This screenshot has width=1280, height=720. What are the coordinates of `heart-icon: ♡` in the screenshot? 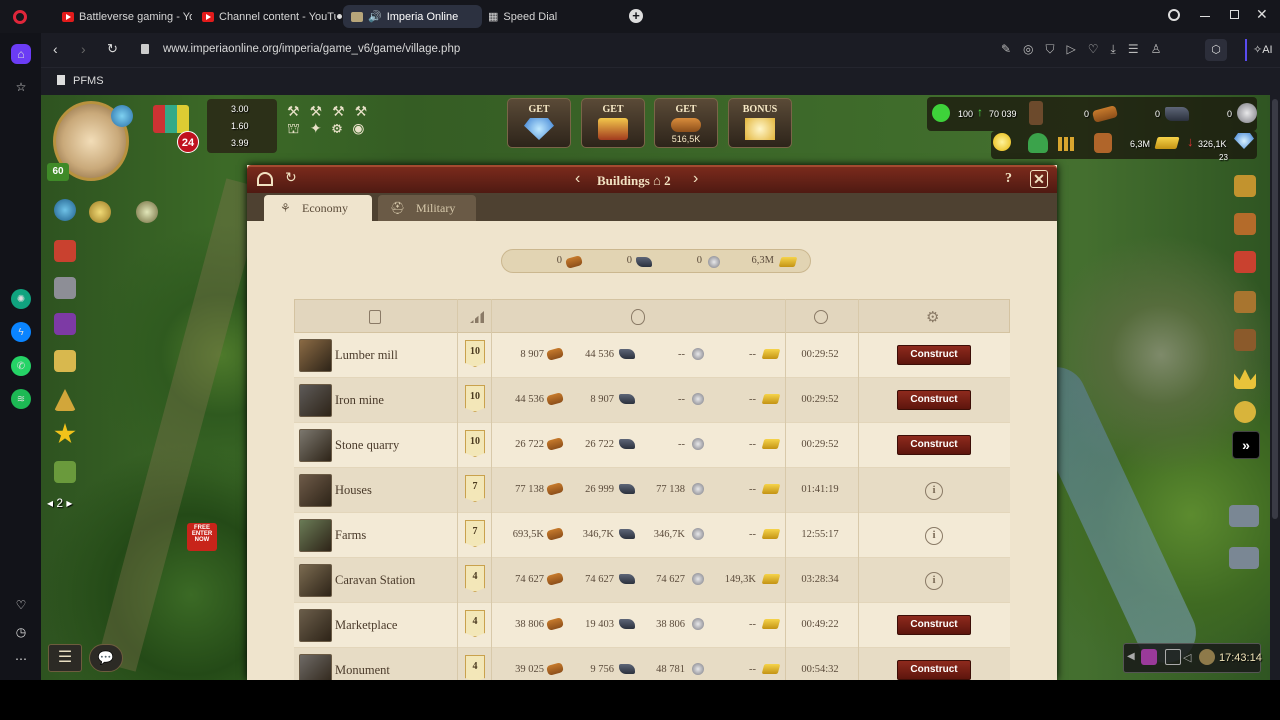 It's located at (21, 605).